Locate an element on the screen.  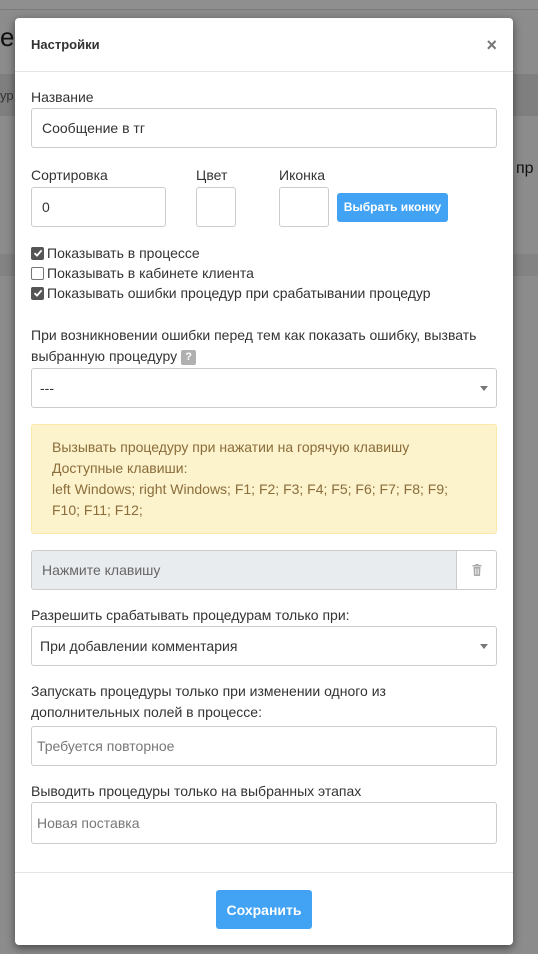
checkbox-show-in-process: Показывать в процессе is located at coordinates (264, 253).